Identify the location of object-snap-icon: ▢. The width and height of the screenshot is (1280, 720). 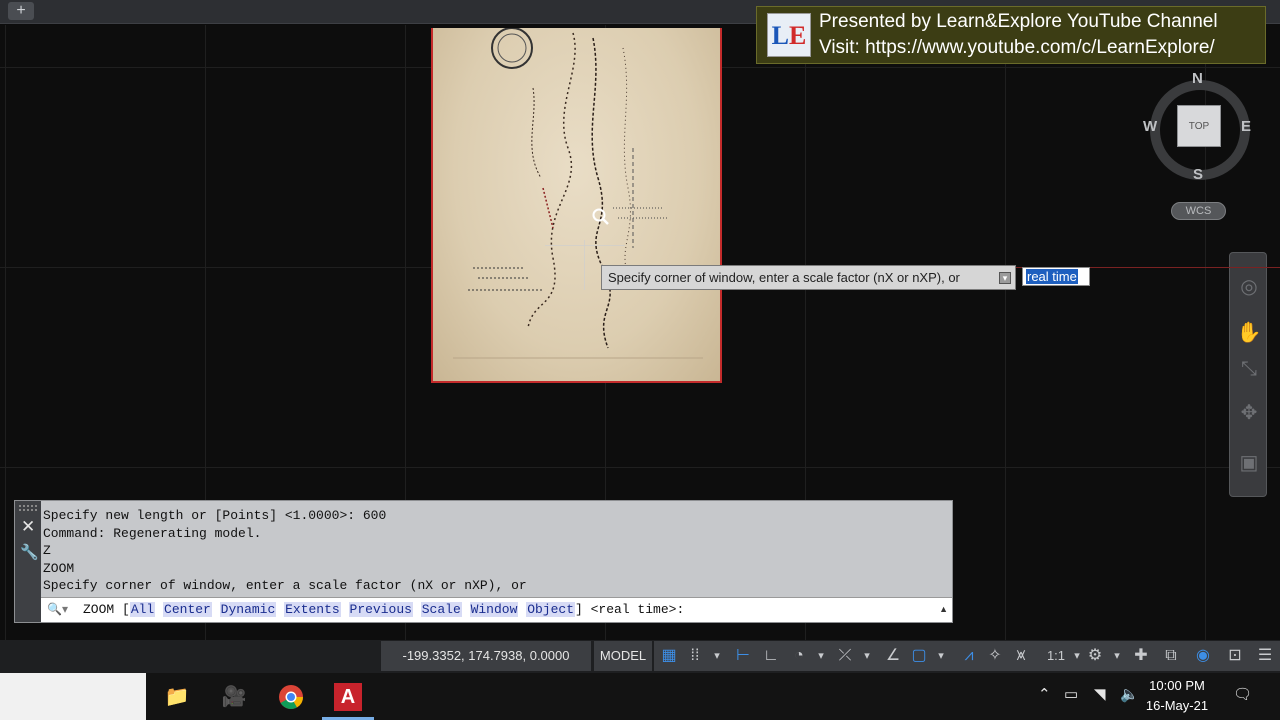
(919, 656).